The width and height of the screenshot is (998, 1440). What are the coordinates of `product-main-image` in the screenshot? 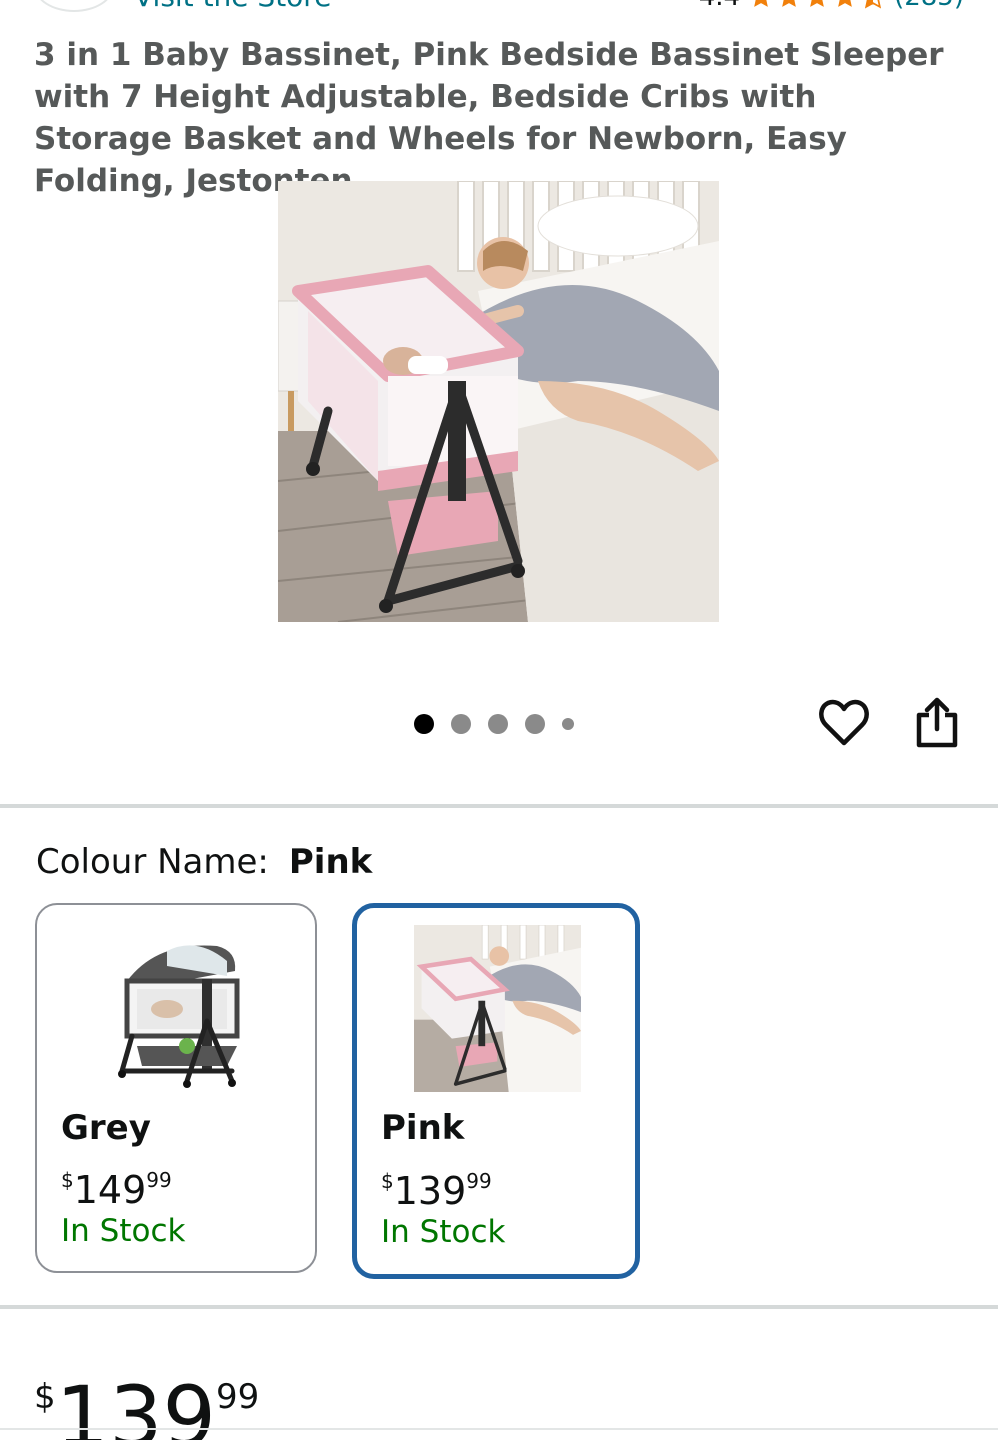 It's located at (498, 401).